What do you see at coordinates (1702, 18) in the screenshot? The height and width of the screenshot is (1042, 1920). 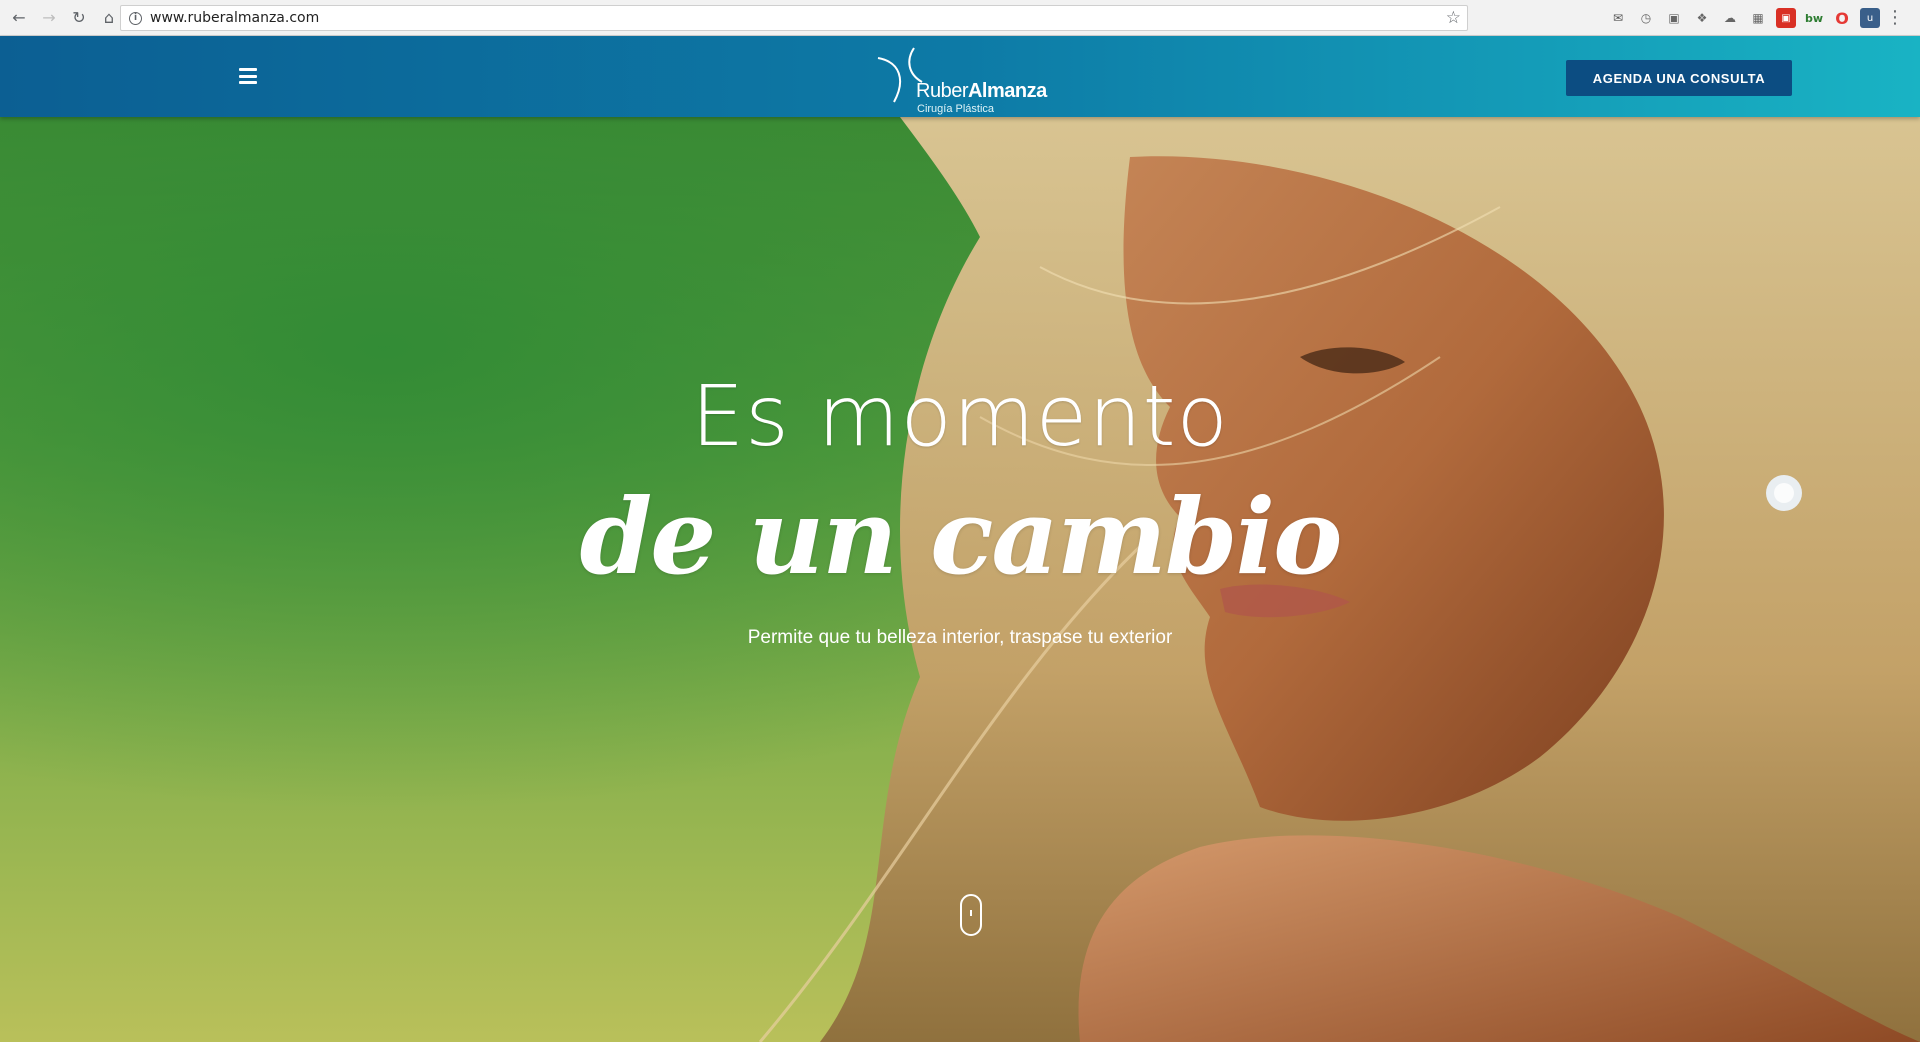 I see `dropbox-extension-icon: ❖` at bounding box center [1702, 18].